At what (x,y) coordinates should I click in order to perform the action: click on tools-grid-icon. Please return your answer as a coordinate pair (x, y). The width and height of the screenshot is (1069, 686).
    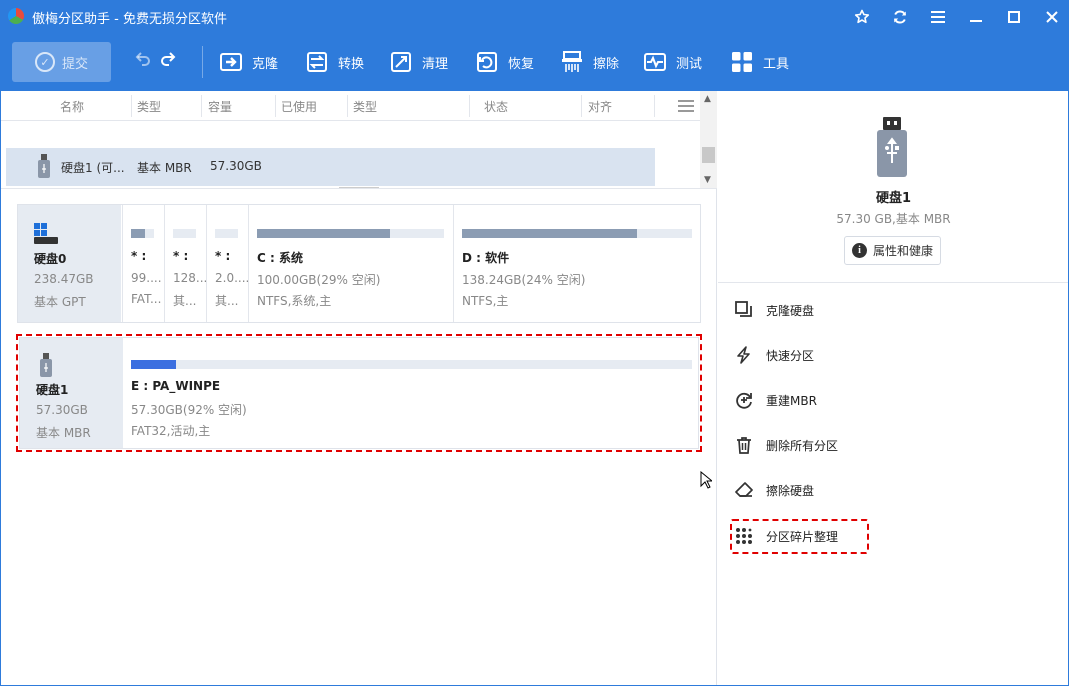
    Looking at the image, I should click on (742, 62).